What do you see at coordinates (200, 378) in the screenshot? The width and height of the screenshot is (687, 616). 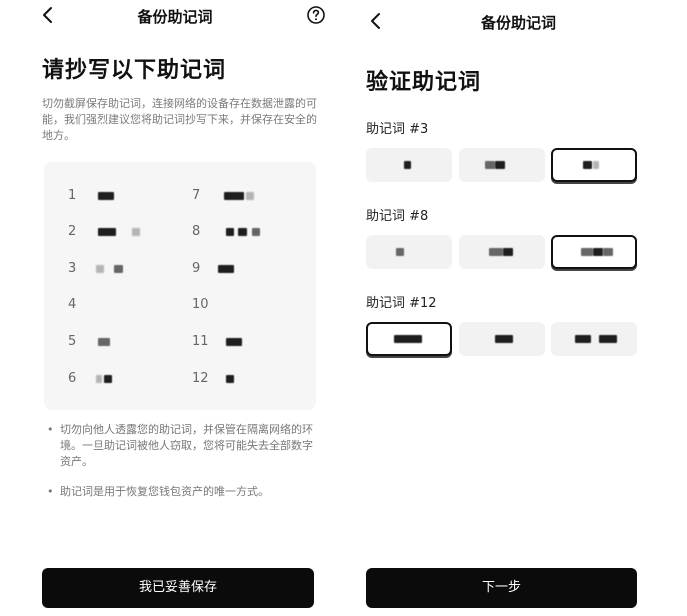 I see `word-number: 12` at bounding box center [200, 378].